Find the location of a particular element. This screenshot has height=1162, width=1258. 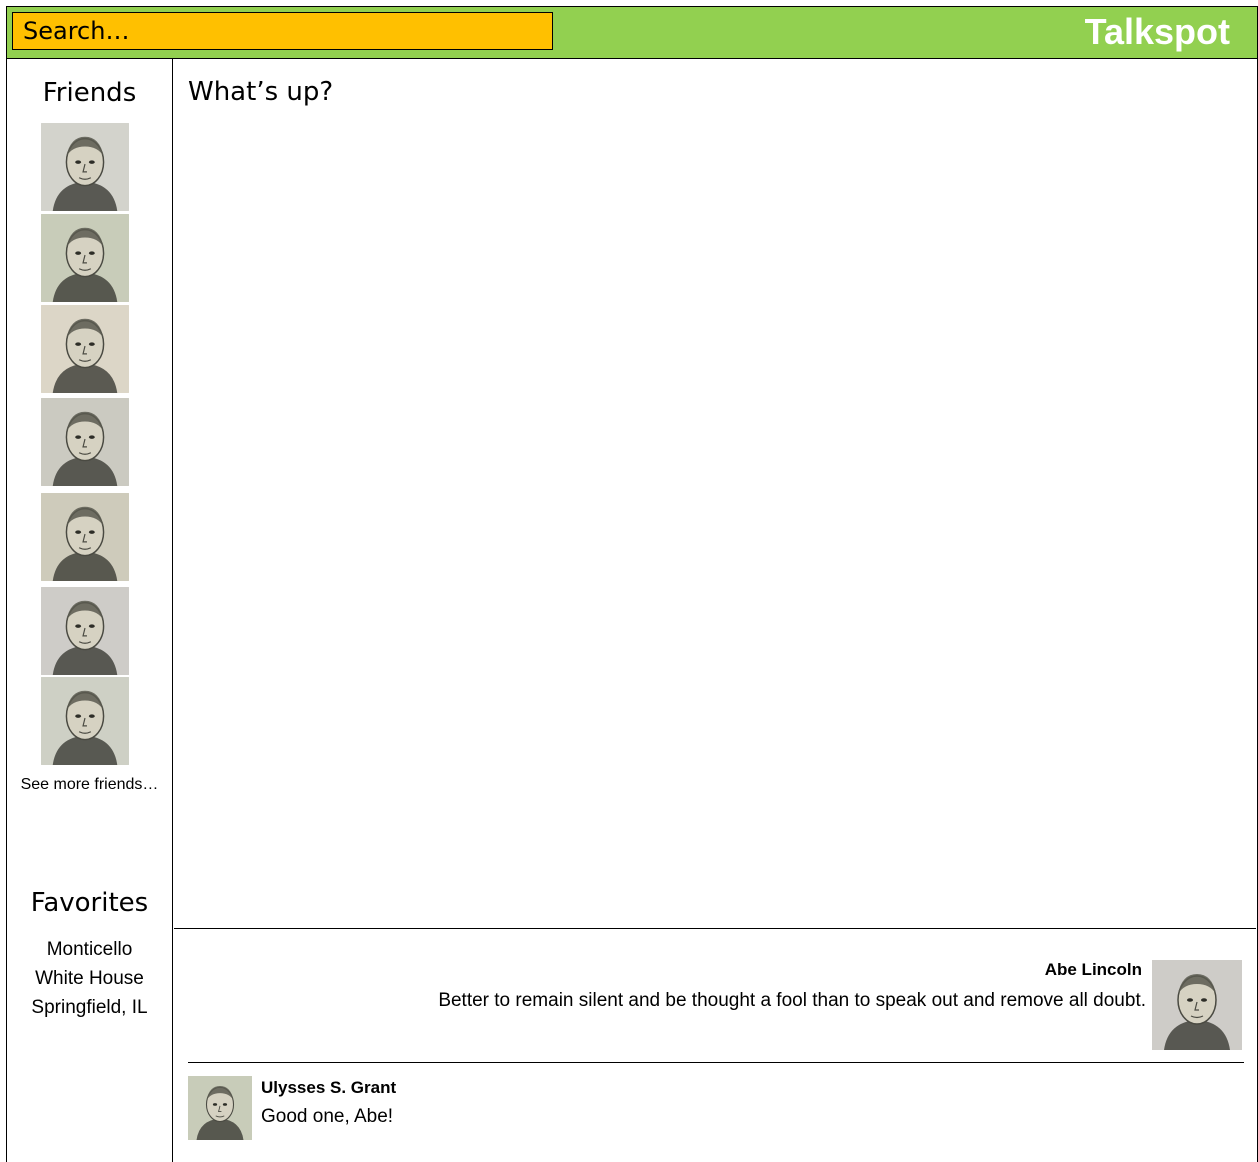

post-divider is located at coordinates (716, 1062).